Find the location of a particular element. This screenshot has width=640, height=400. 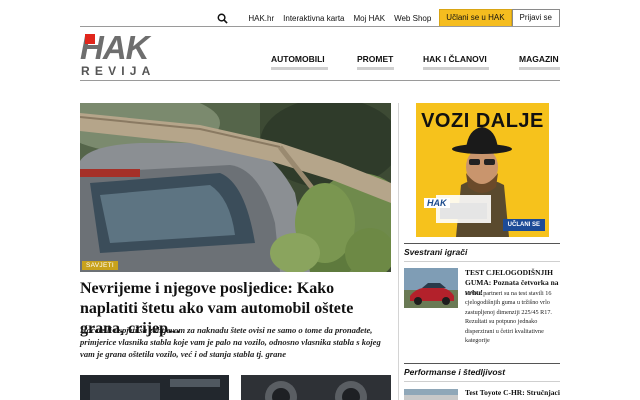

link-hak-hr: HAK.hr is located at coordinates (261, 18).